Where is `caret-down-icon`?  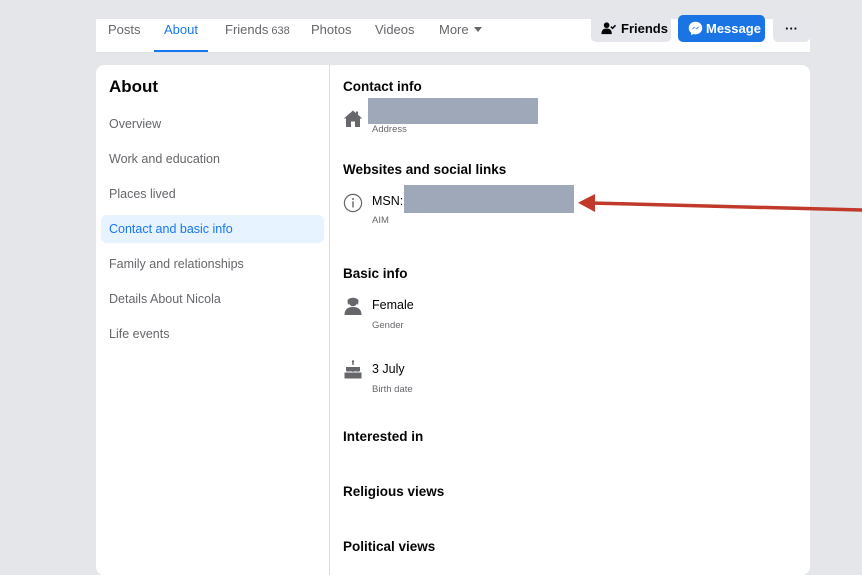 caret-down-icon is located at coordinates (477, 29).